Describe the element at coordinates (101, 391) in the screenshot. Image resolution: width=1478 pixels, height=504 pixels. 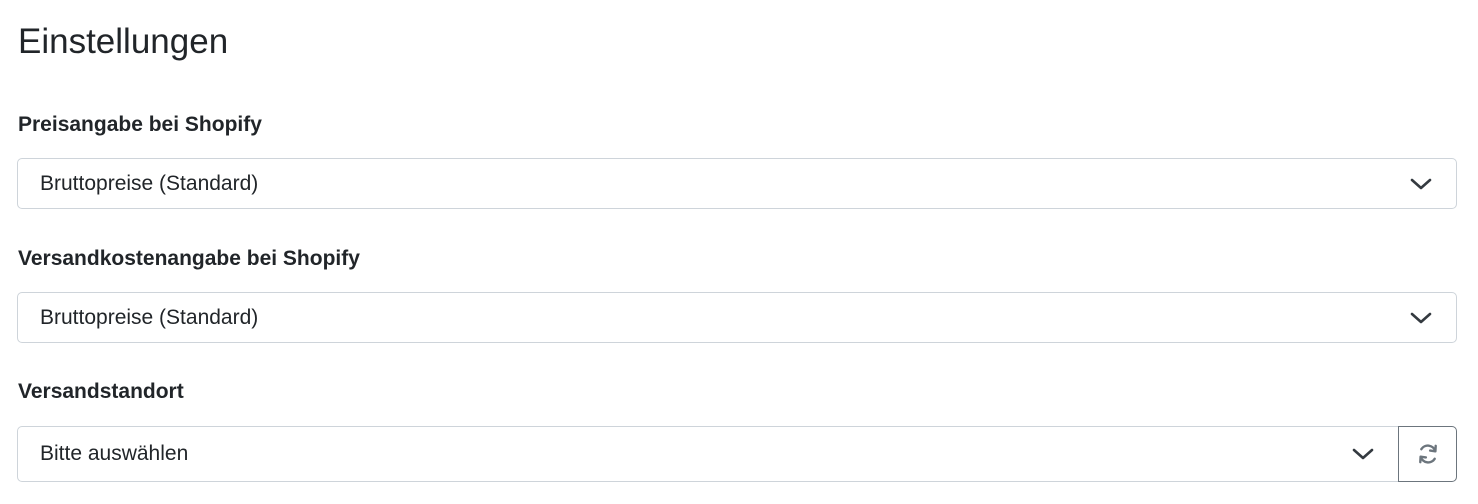
I see `shipping-location-label: Versandstandort` at that location.